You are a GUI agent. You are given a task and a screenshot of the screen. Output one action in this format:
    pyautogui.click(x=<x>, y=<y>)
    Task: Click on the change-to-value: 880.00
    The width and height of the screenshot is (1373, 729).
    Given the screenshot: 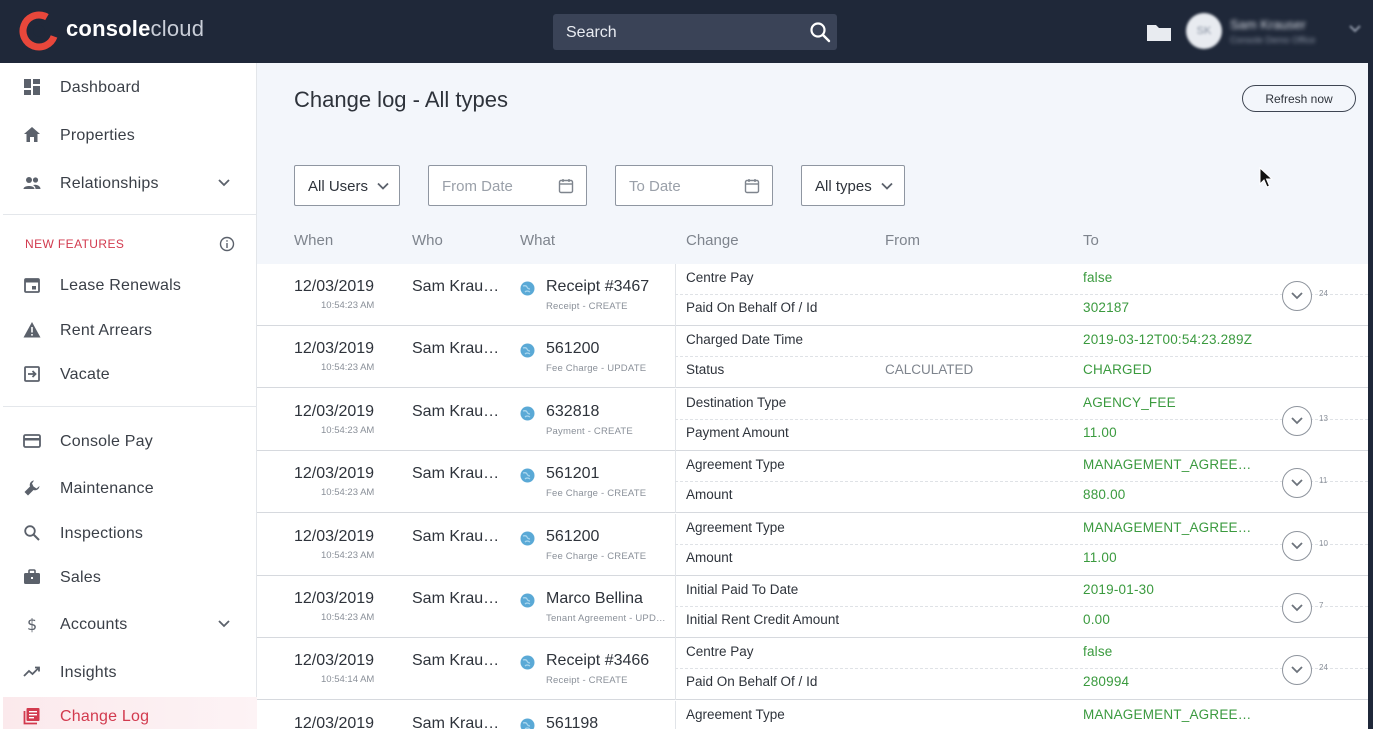 What is the action you would take?
    pyautogui.click(x=1104, y=495)
    